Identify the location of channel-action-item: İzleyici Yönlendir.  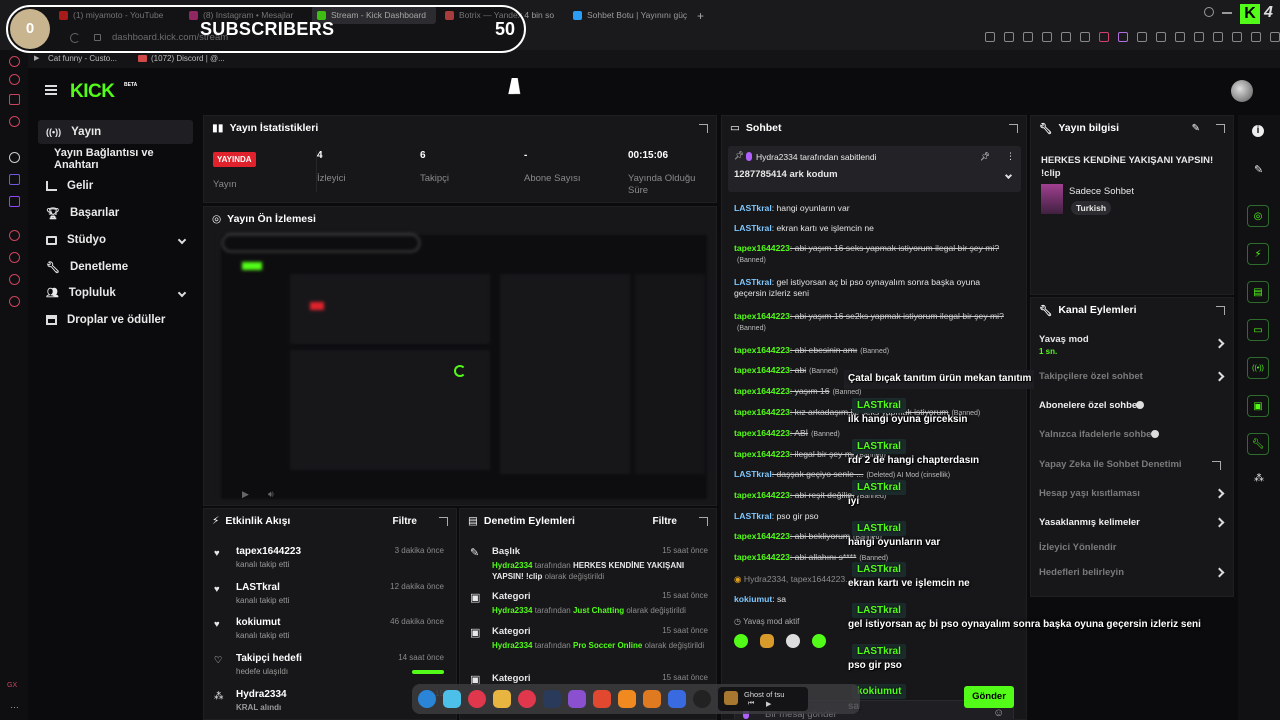
(1133, 549).